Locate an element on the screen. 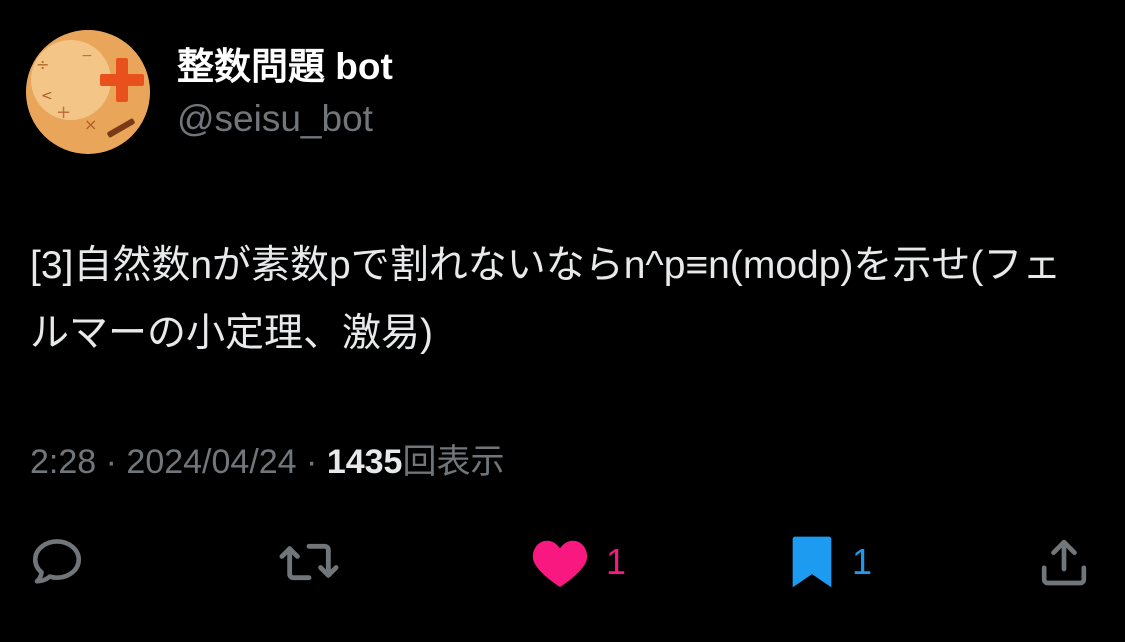  tweet-date: 2024/04/24 is located at coordinates (211, 462).